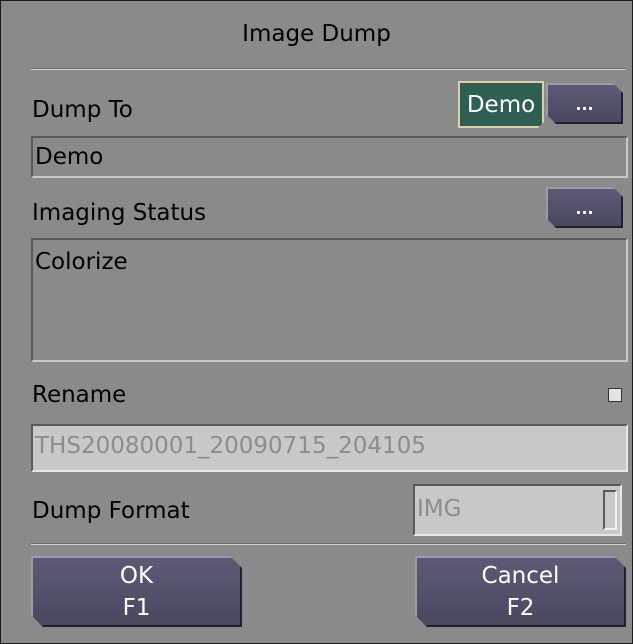 The height and width of the screenshot is (644, 633). I want to click on dump-format-select: IMG, so click(517, 510).